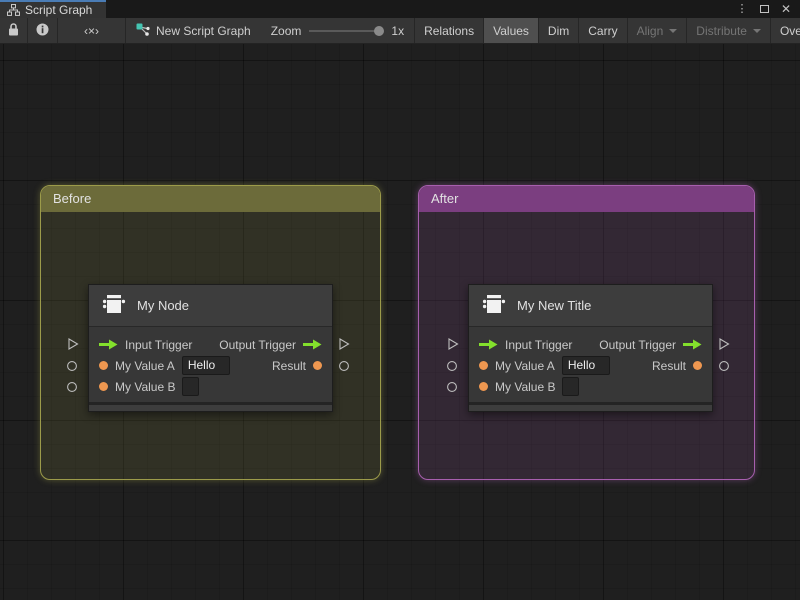  I want to click on values-button: Values, so click(510, 30).